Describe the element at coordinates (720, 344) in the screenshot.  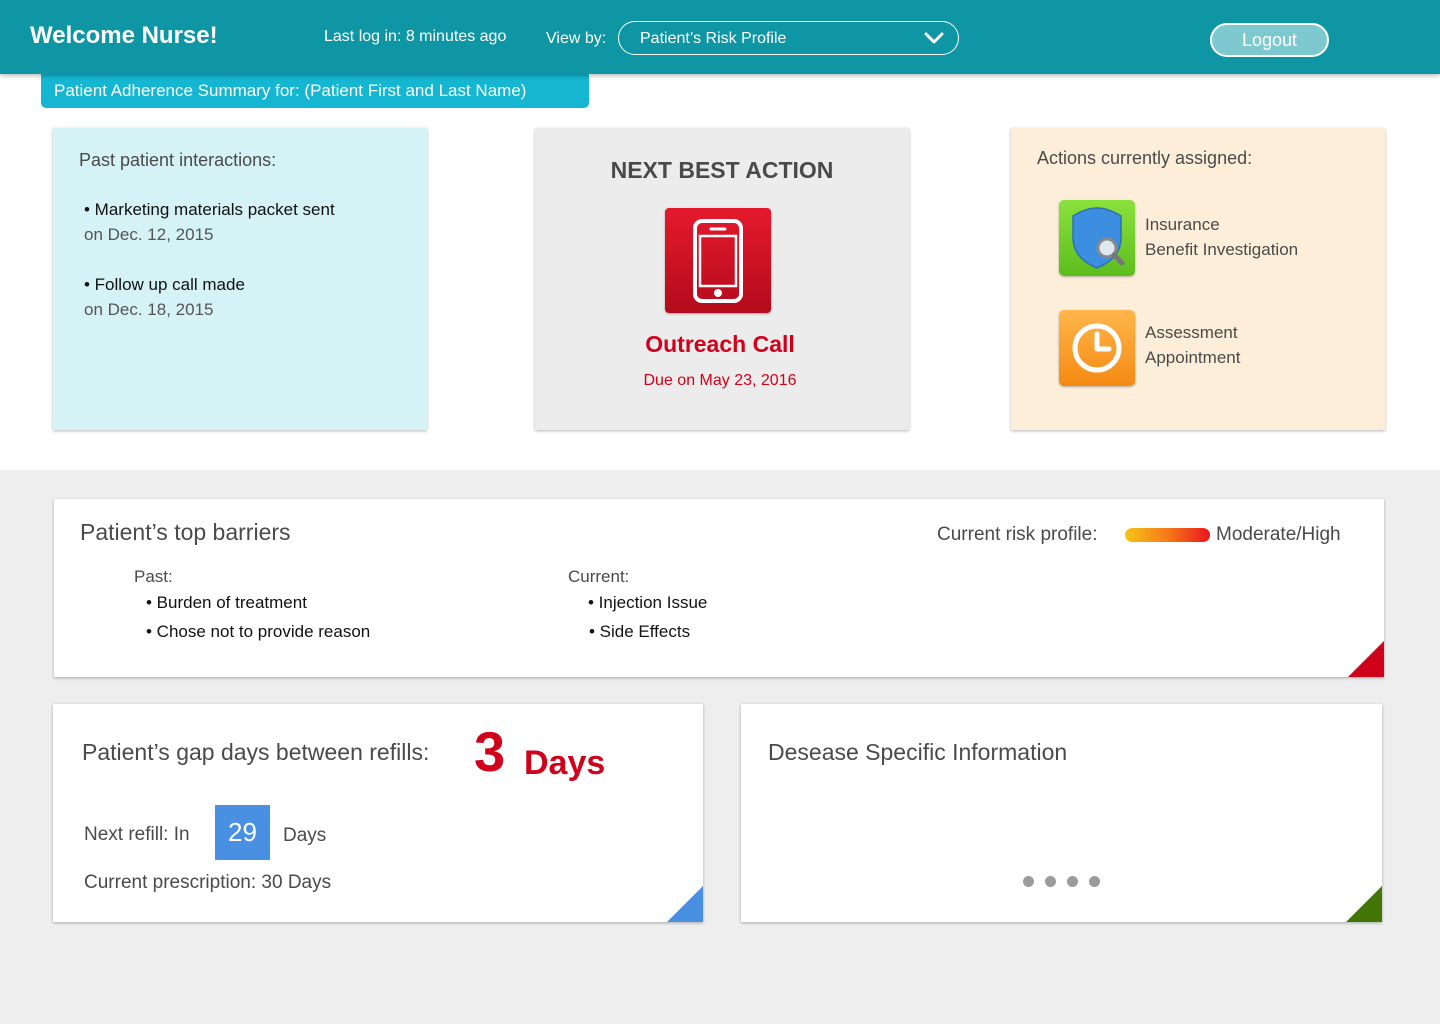
I see `next-action-name: Outreach Call` at that location.